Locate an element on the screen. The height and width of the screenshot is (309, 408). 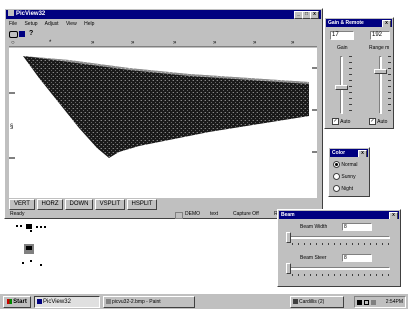
range-slider-track is located at coordinates (380, 85).